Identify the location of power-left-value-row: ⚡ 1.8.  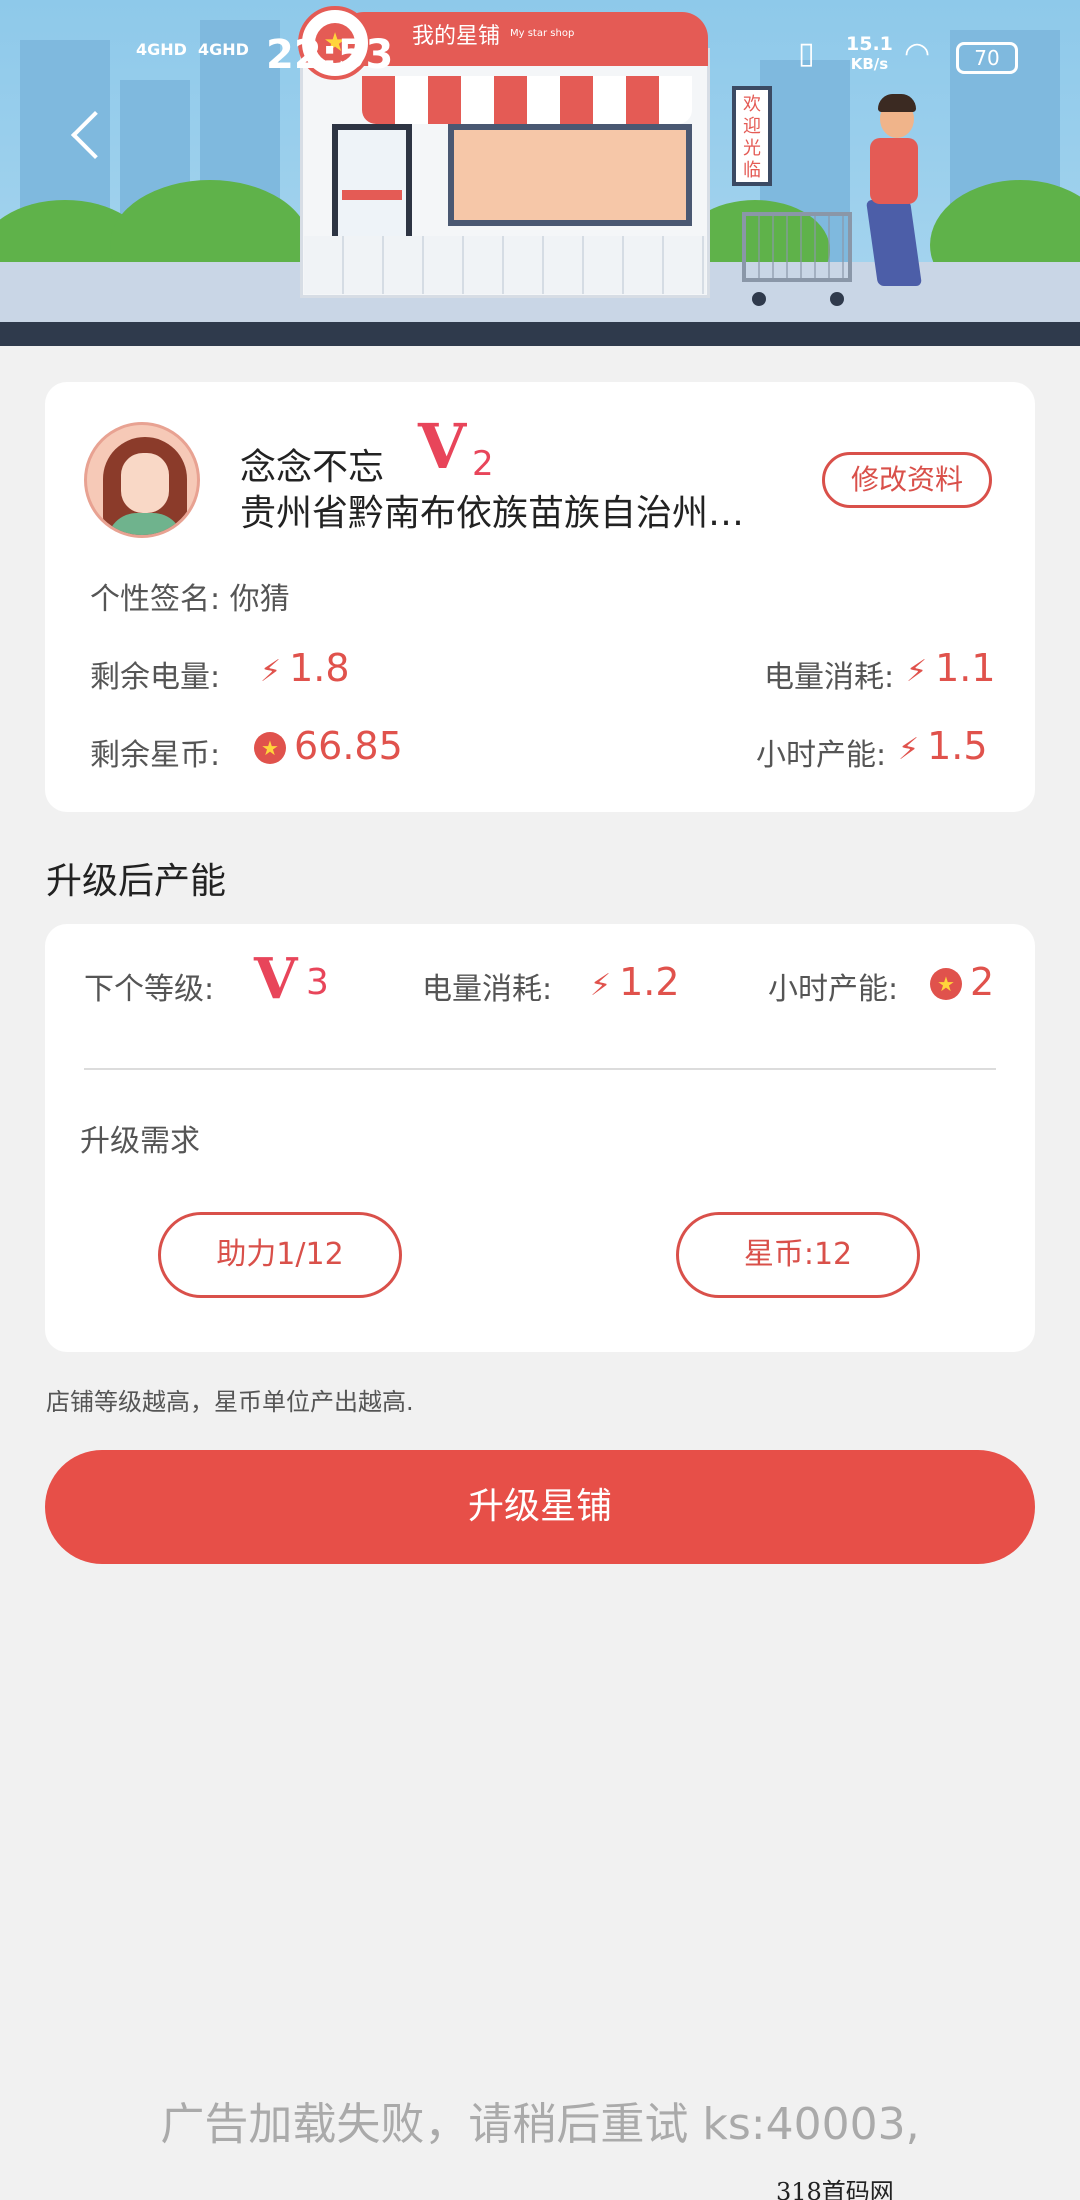
(305, 668).